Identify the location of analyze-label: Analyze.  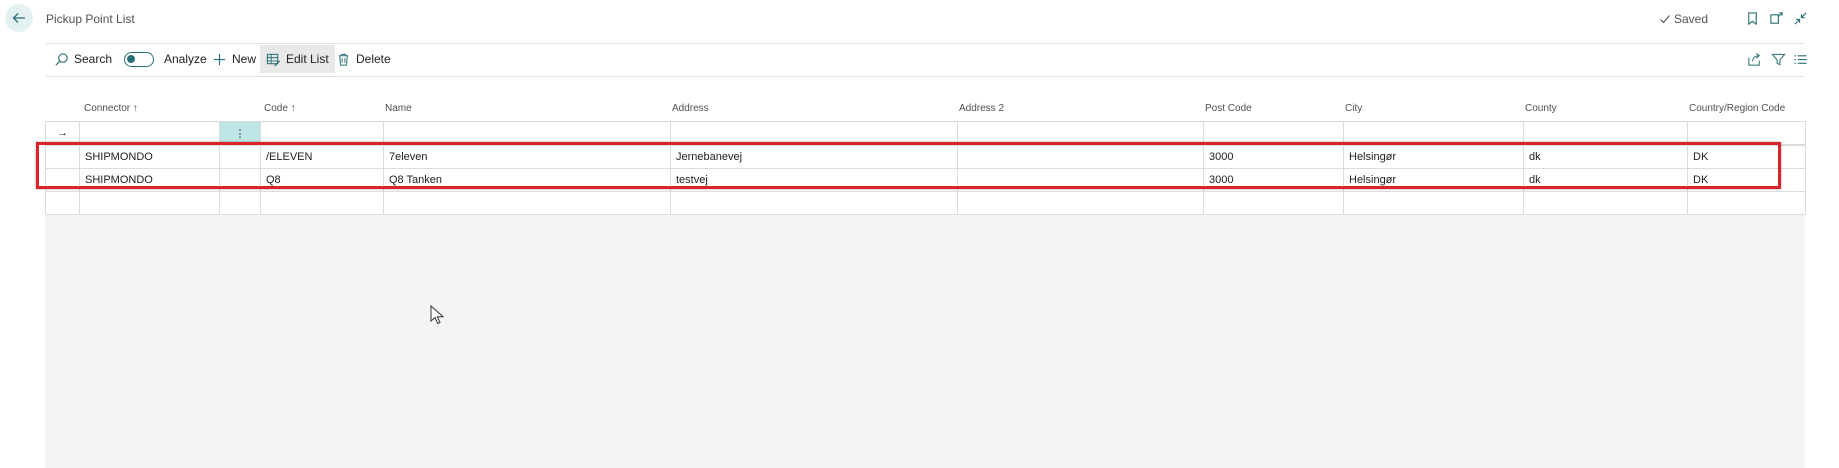
(185, 59).